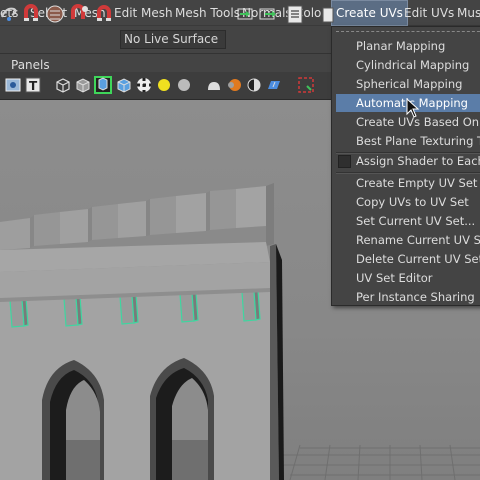 The image size is (480, 480). What do you see at coordinates (254, 85) in the screenshot?
I see `anti-aliasing-icon` at bounding box center [254, 85].